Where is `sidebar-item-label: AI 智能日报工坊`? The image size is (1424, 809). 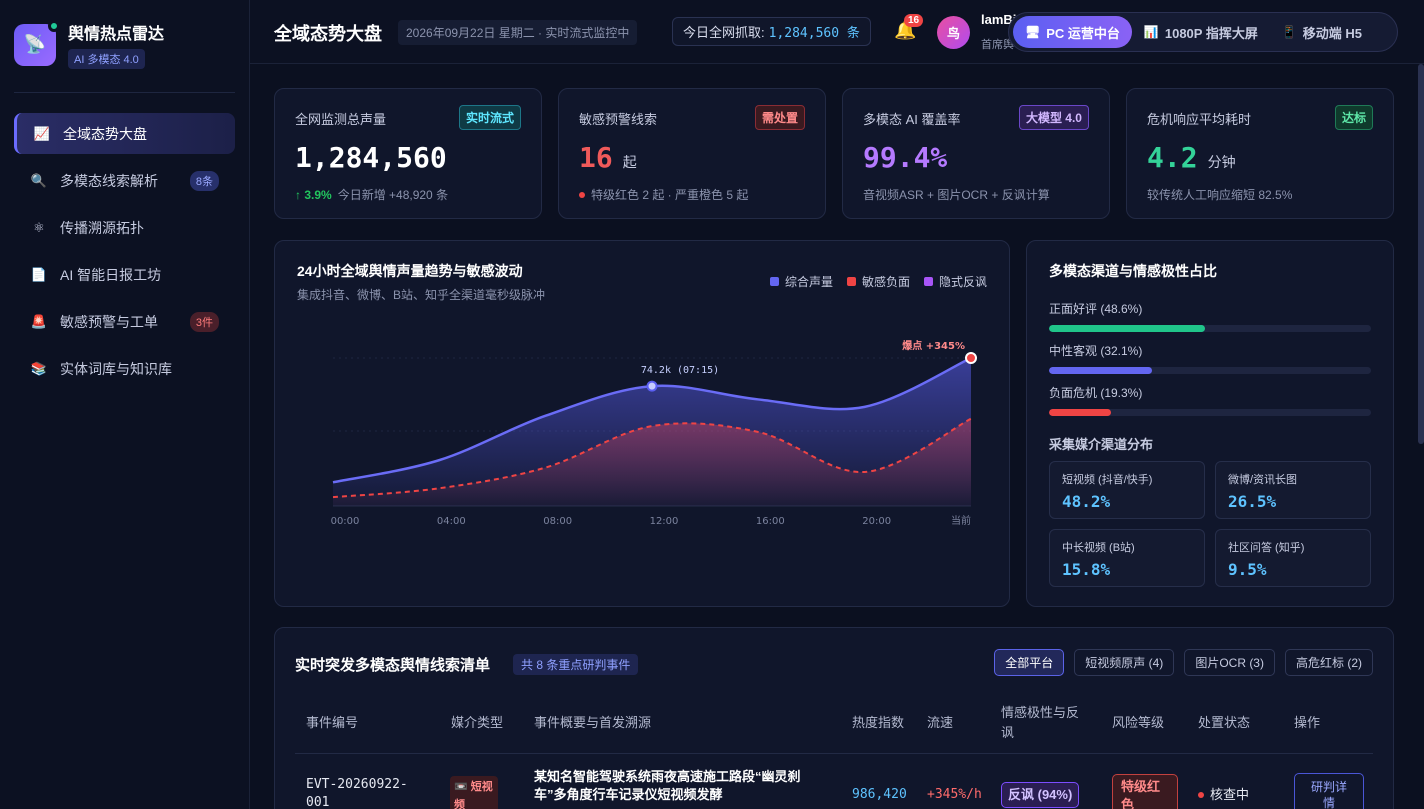
sidebar-item-label: AI 智能日报工坊 is located at coordinates (111, 274).